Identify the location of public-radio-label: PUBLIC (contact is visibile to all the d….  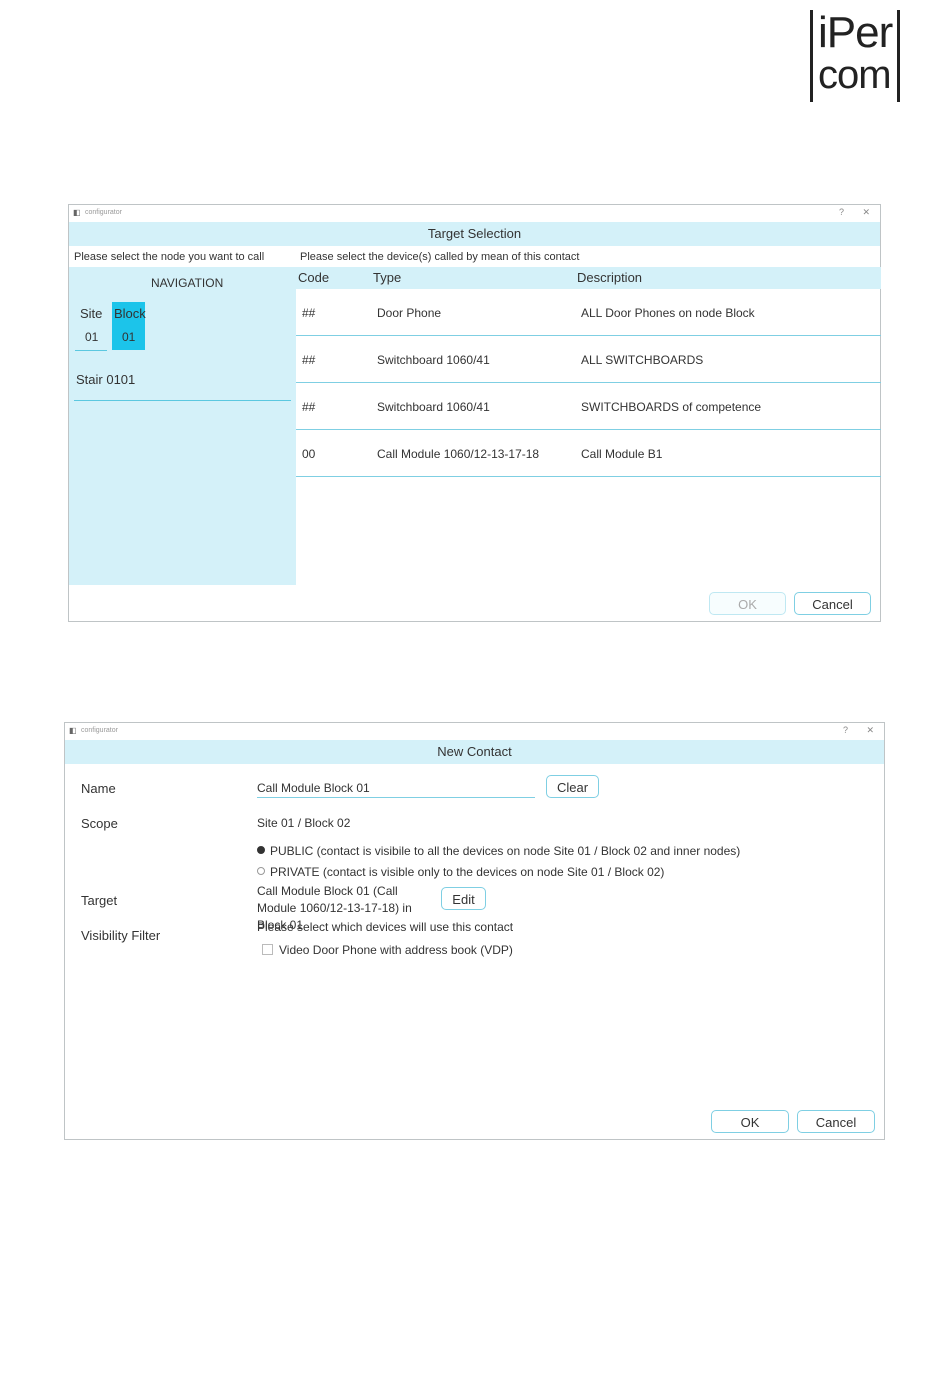
(505, 851).